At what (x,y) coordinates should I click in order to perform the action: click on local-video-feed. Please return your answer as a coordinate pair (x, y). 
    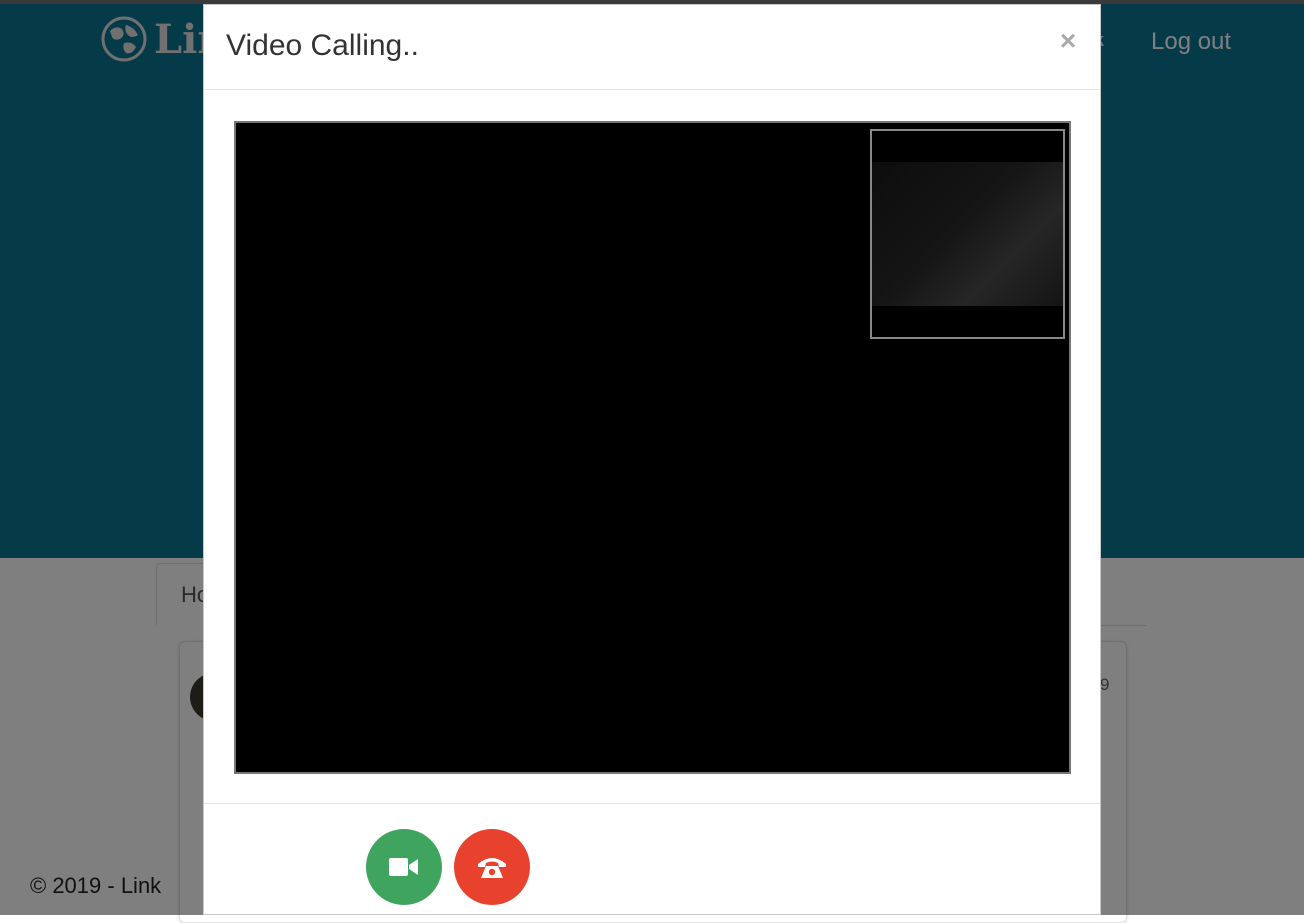
    Looking at the image, I should click on (967, 234).